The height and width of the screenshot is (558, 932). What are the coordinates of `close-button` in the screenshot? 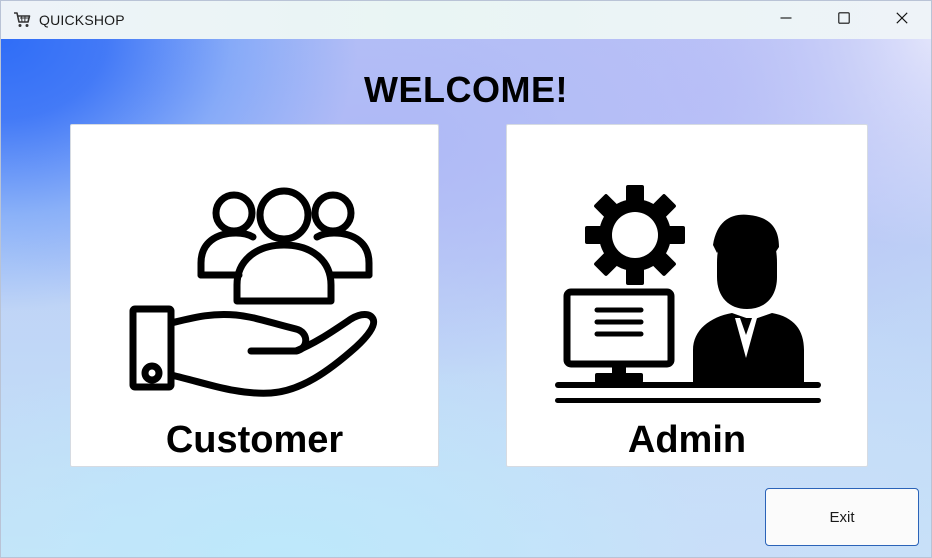 It's located at (902, 20).